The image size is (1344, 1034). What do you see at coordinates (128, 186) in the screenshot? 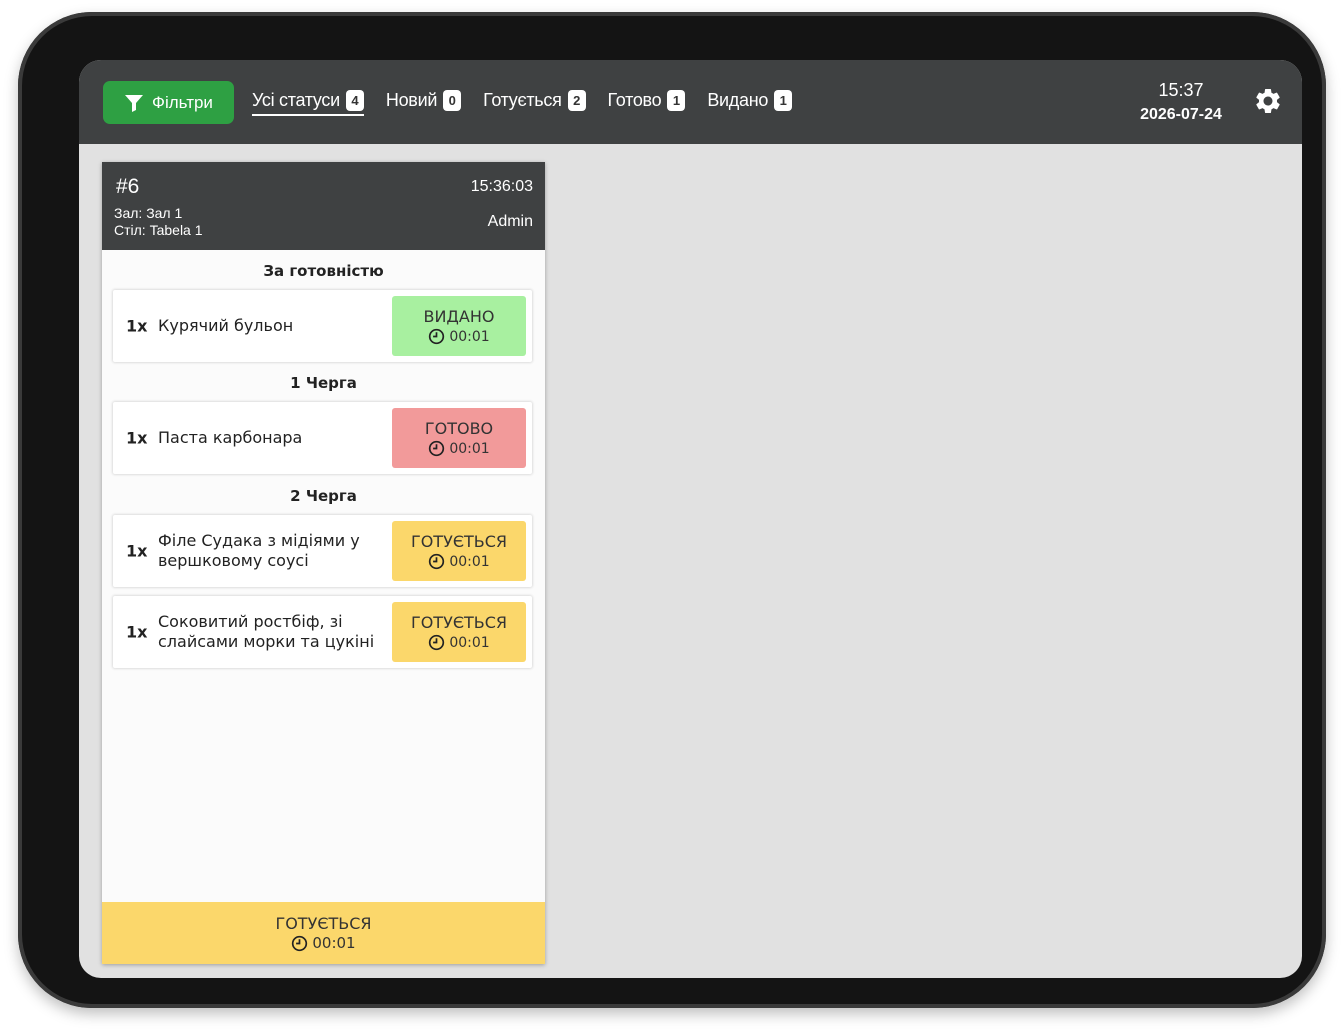
I see `order-number: #6` at bounding box center [128, 186].